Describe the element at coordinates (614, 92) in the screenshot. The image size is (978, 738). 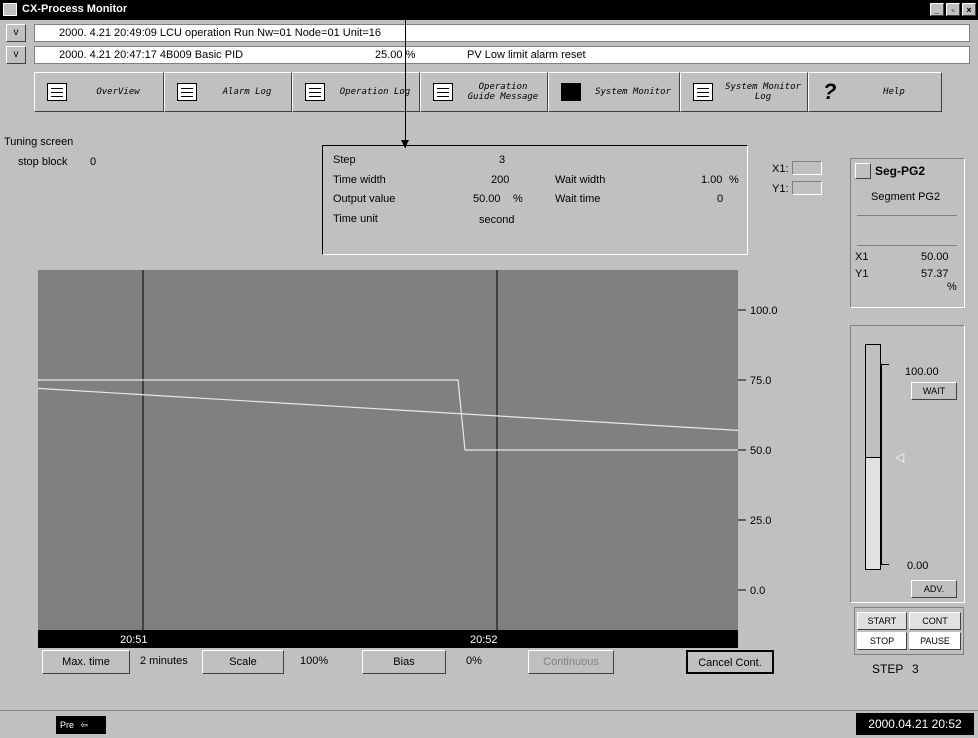
I see `system-monitor-button: System Monitor` at that location.